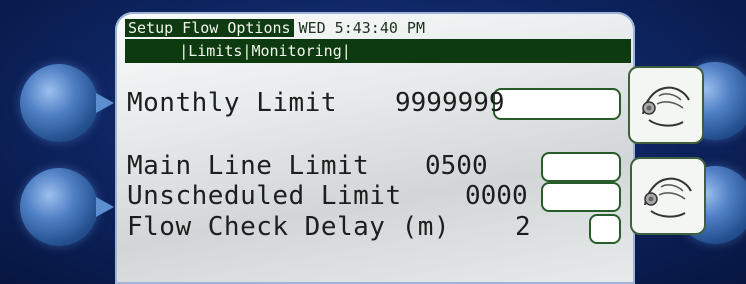 This screenshot has height=284, width=746. What do you see at coordinates (581, 197) in the screenshot?
I see `unscheduled-limit-input-box` at bounding box center [581, 197].